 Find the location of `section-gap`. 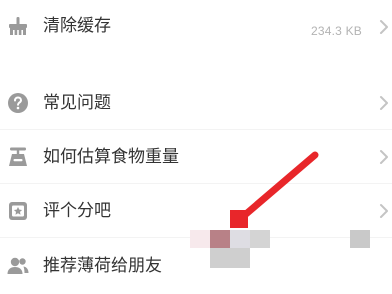

section-gap is located at coordinates (196, 58).